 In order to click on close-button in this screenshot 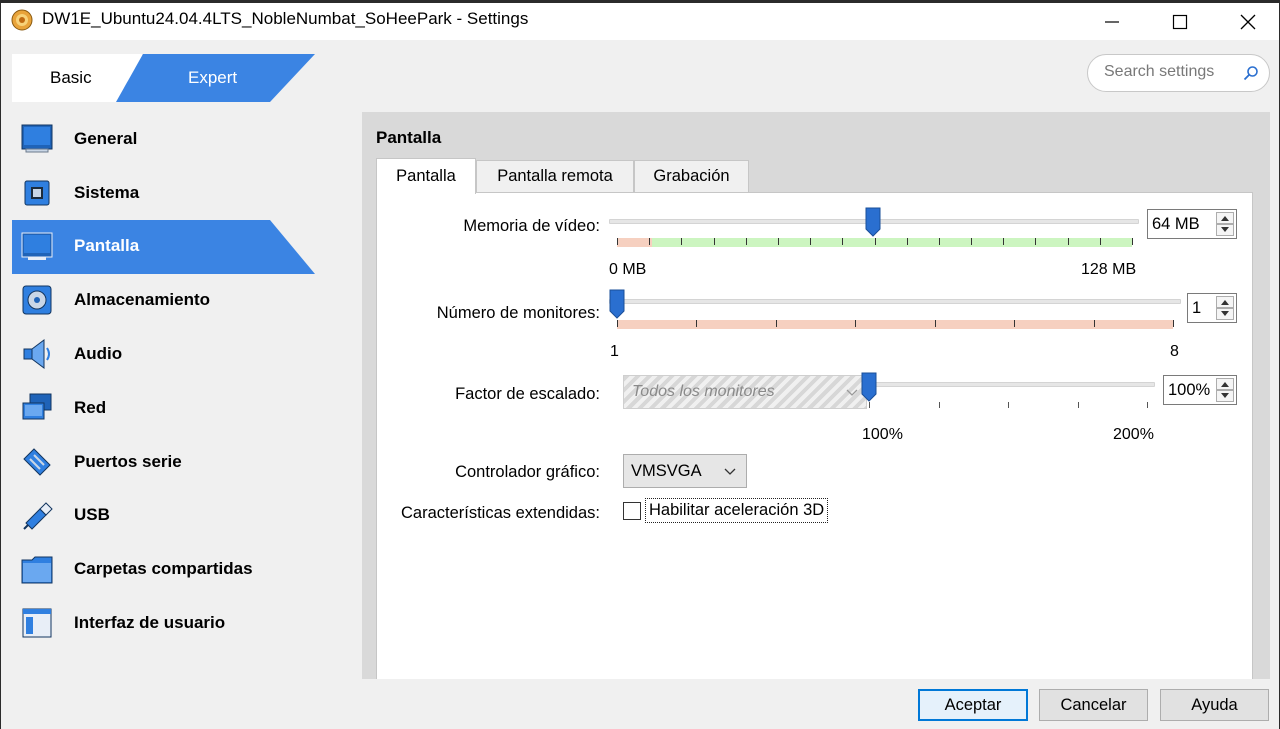, I will do `click(1247, 21)`.